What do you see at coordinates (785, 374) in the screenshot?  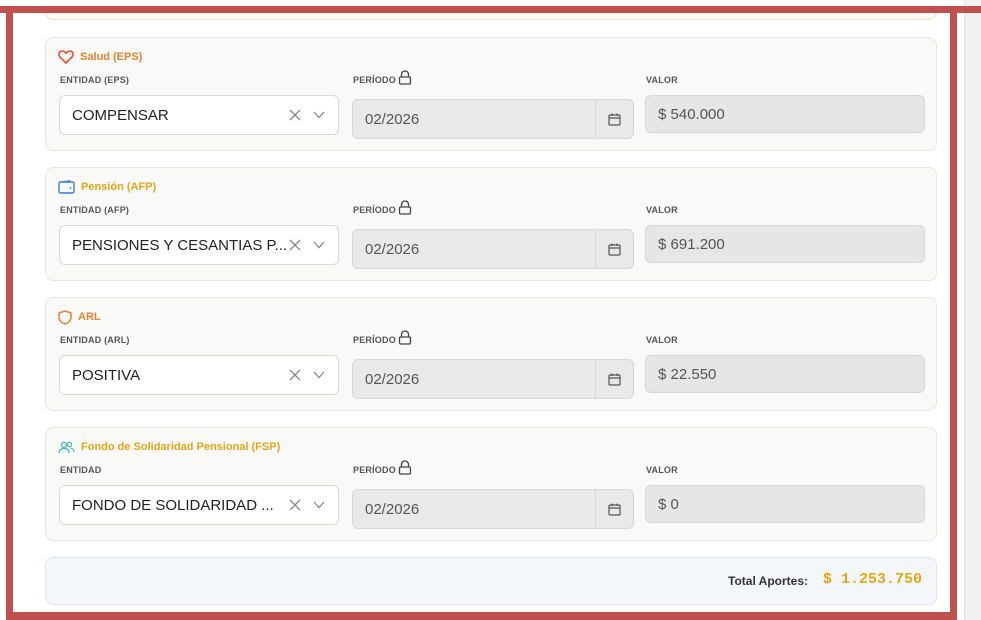 I see `value-field: $ 22.550` at bounding box center [785, 374].